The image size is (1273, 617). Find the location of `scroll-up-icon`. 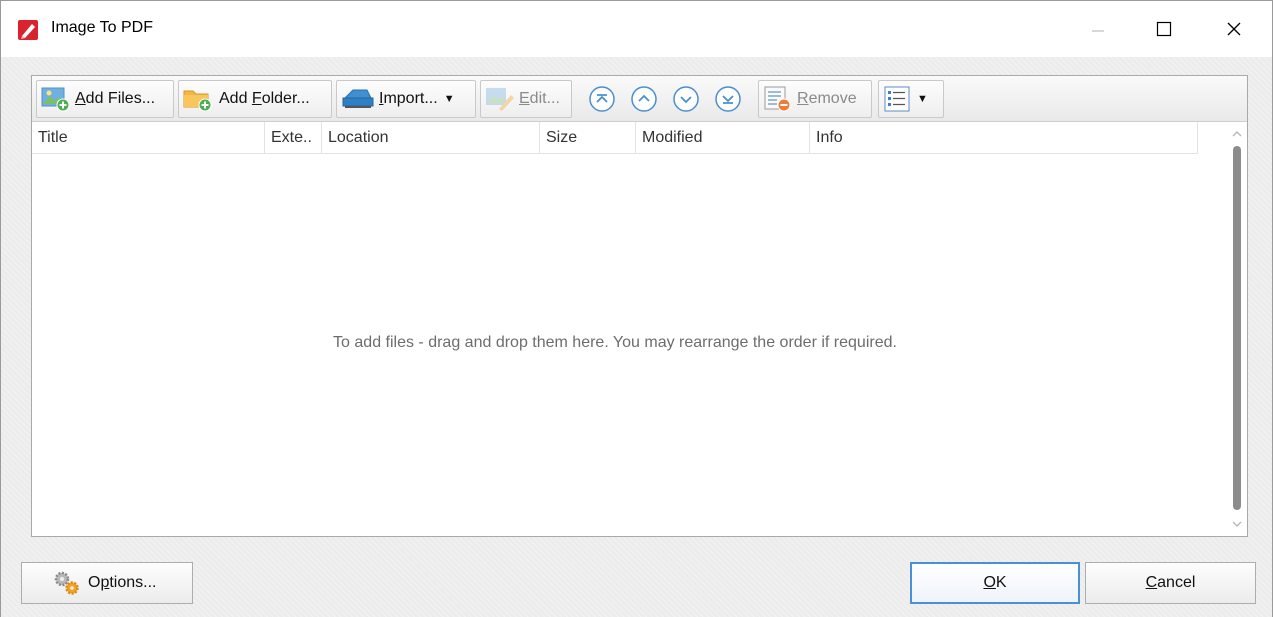

scroll-up-icon is located at coordinates (1237, 134).